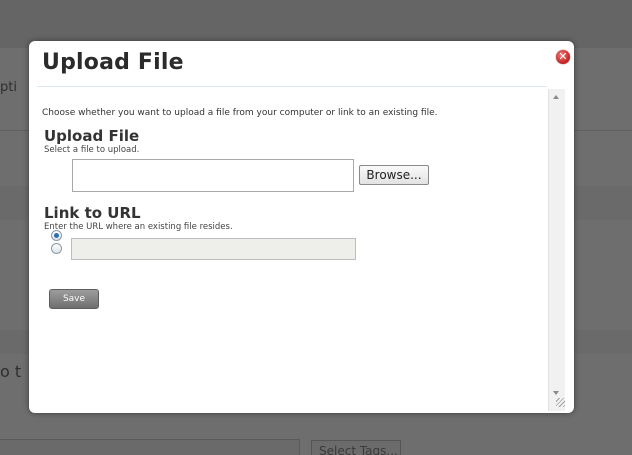 The image size is (632, 455). I want to click on background-label-fragment: pti, so click(8, 87).